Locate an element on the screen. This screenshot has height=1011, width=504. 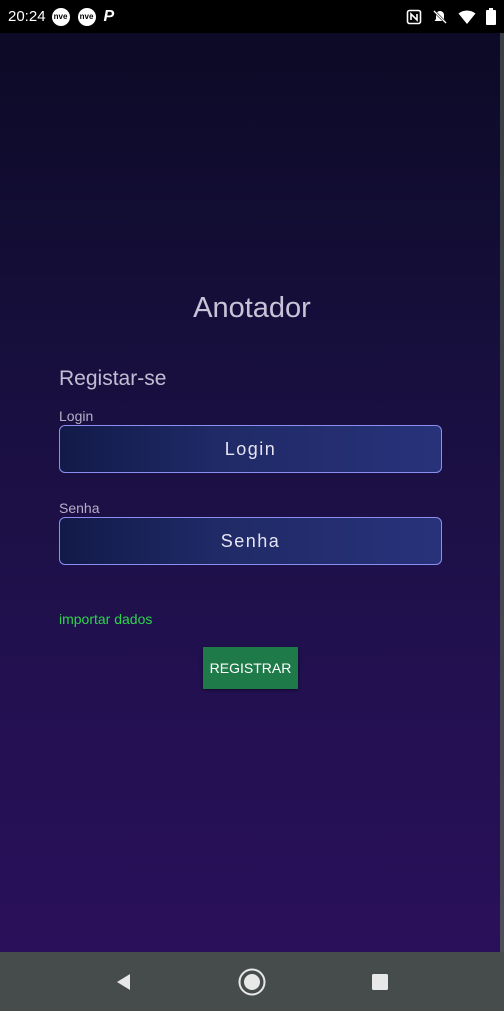
home-icon is located at coordinates (252, 981).